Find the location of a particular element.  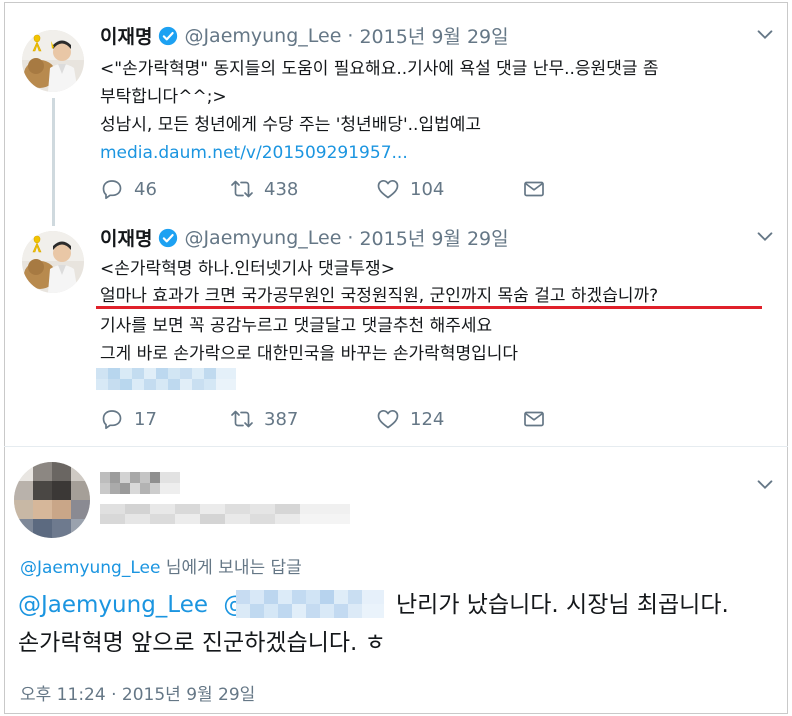

reply-timestamp: 오후 11:24 · 2015년 9월 29일 is located at coordinates (137, 692).